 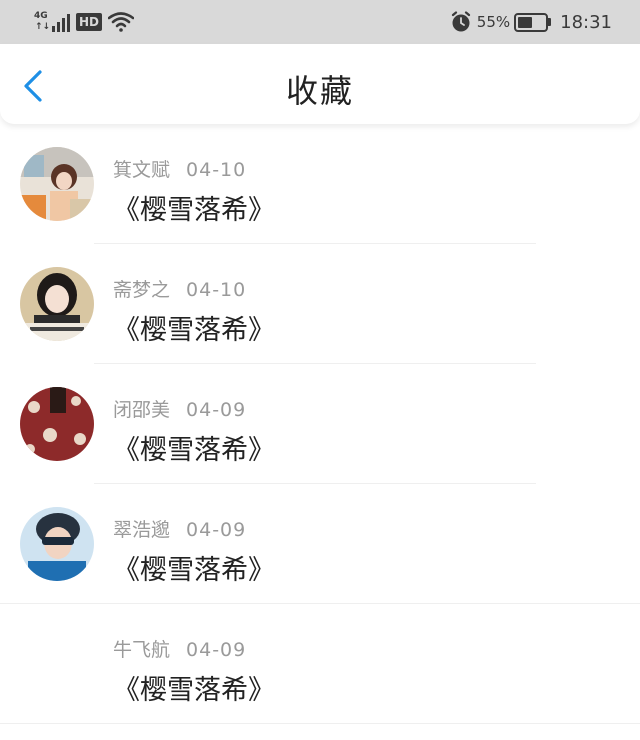 I want to click on clock: 18:31, so click(x=586, y=22).